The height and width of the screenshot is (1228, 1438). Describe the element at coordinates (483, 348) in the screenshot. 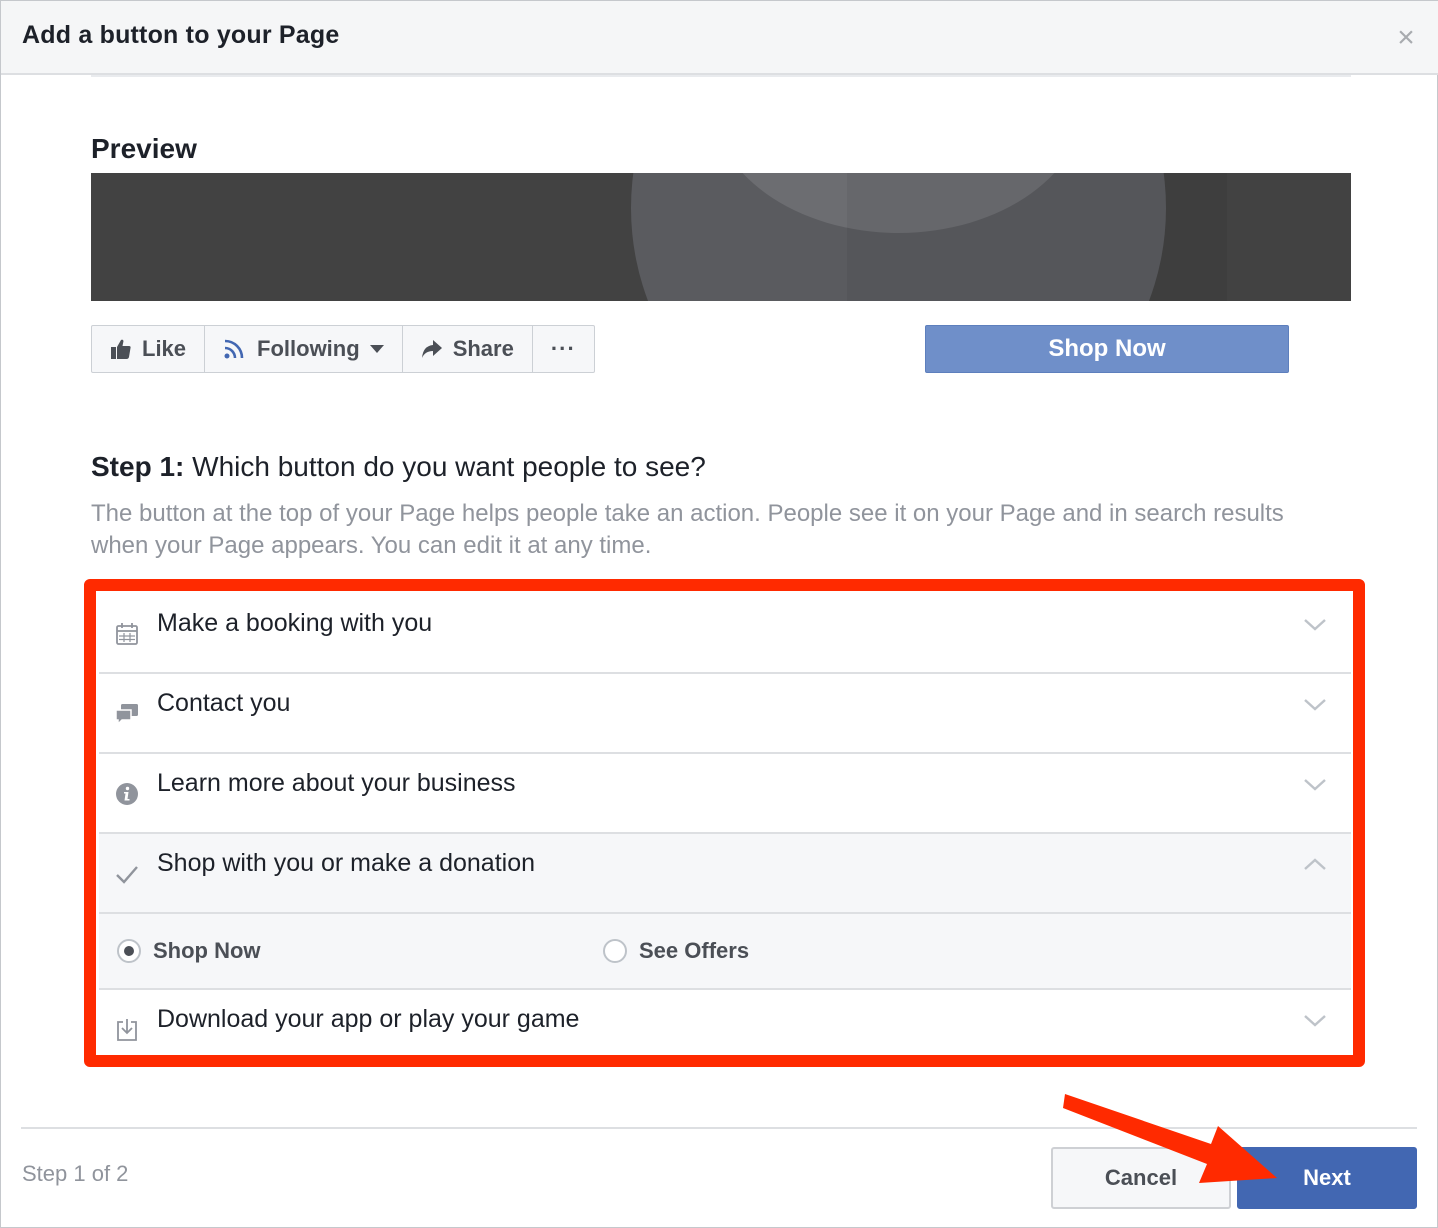

I see `share-label: Share` at that location.